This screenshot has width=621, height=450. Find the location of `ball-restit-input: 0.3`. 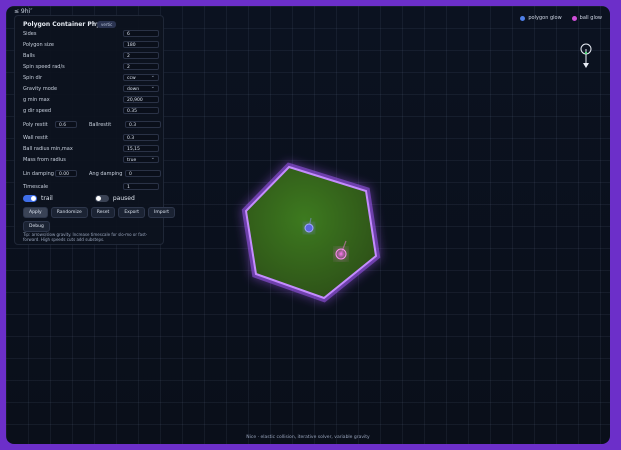

ball-restit-input: 0.3 is located at coordinates (143, 124).